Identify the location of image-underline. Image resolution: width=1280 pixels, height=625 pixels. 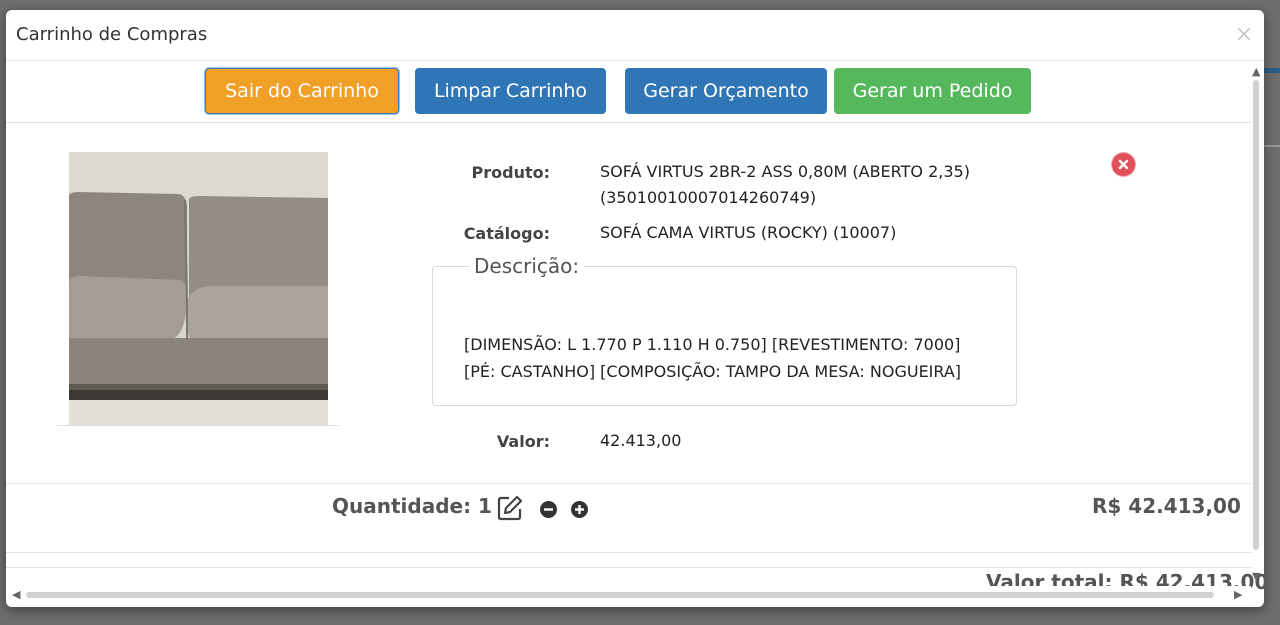
(198, 425).